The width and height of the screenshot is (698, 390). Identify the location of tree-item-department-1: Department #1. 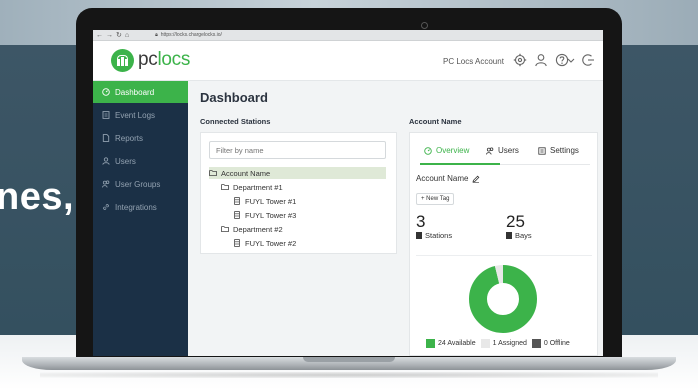
(252, 187).